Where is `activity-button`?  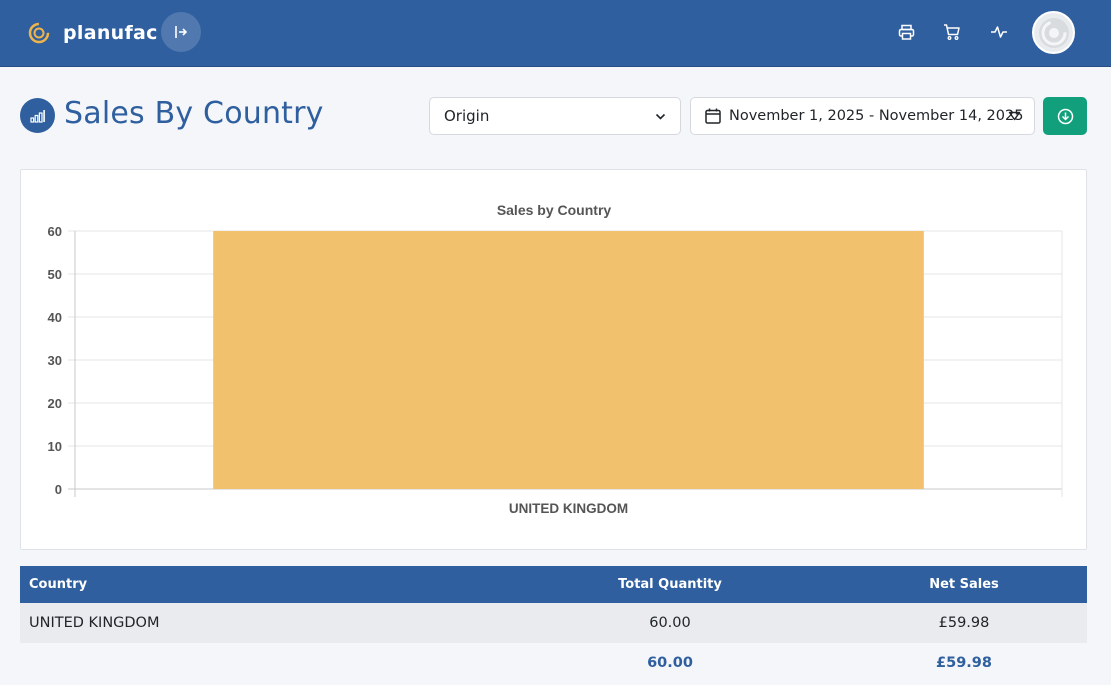 activity-button is located at coordinates (999, 32).